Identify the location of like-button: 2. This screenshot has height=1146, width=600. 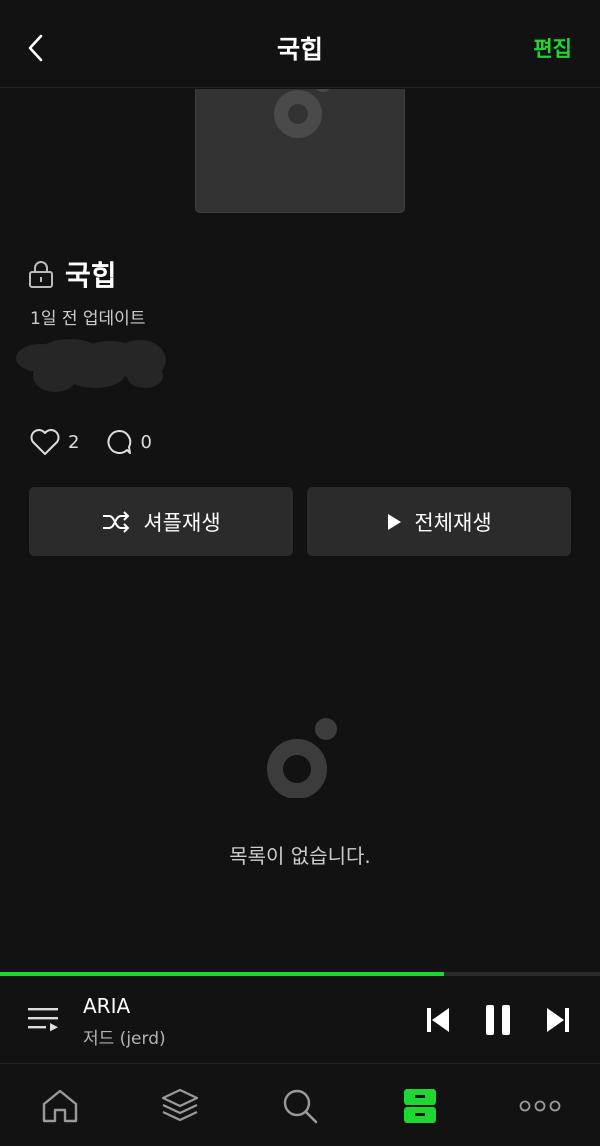
(54, 442).